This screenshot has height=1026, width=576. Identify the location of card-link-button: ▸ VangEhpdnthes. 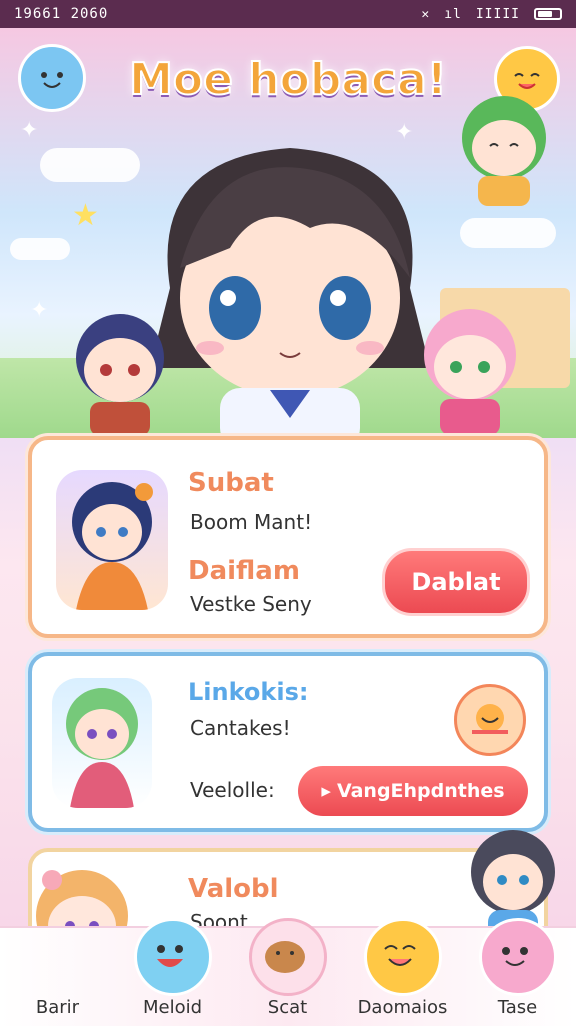
(413, 791).